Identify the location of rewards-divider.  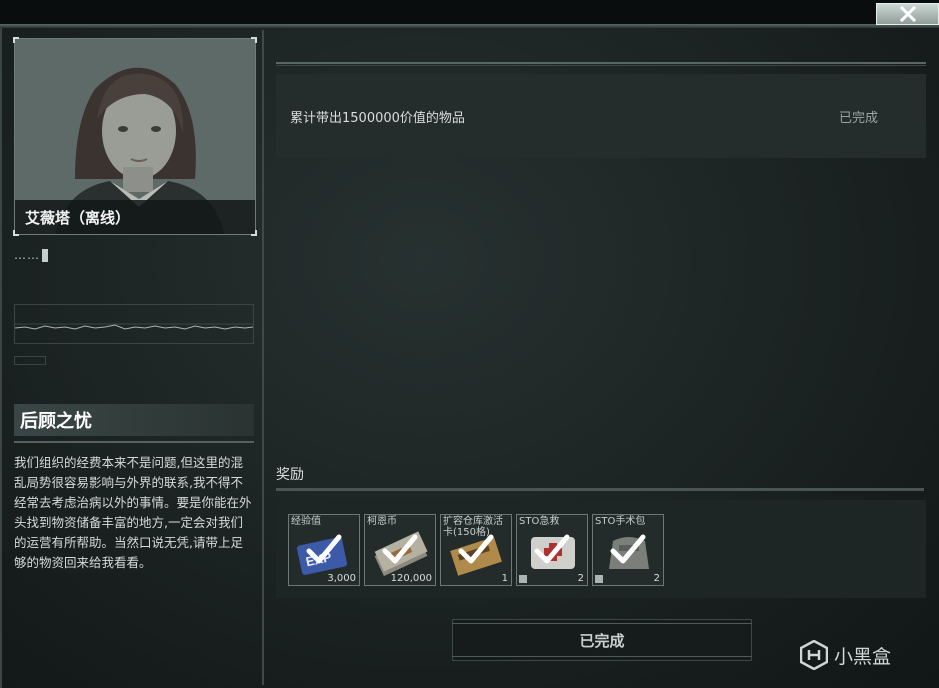
(600, 489).